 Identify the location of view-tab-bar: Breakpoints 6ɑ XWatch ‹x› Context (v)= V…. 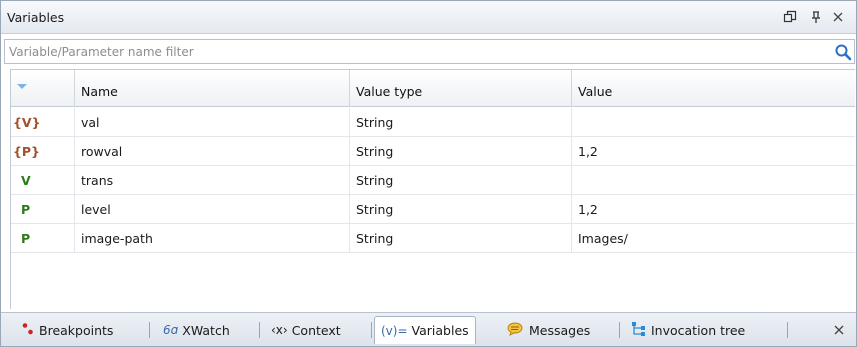
(428, 329).